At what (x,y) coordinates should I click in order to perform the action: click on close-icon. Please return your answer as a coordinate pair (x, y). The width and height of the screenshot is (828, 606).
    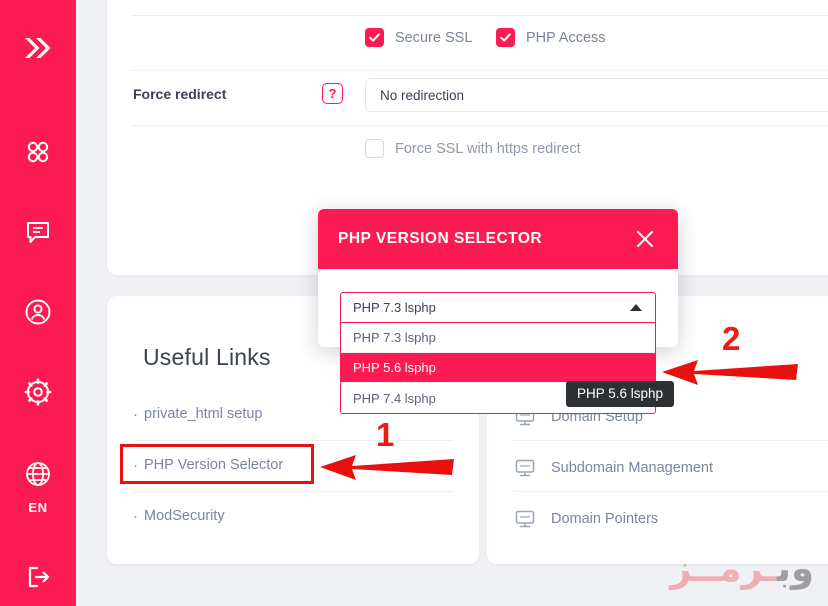
    Looking at the image, I should click on (645, 239).